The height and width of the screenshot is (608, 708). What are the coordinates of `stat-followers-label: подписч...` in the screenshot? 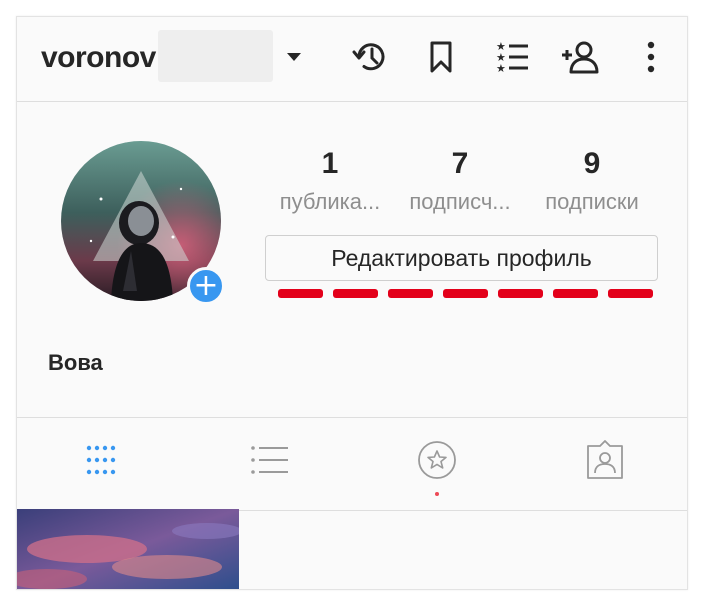 It's located at (460, 201).